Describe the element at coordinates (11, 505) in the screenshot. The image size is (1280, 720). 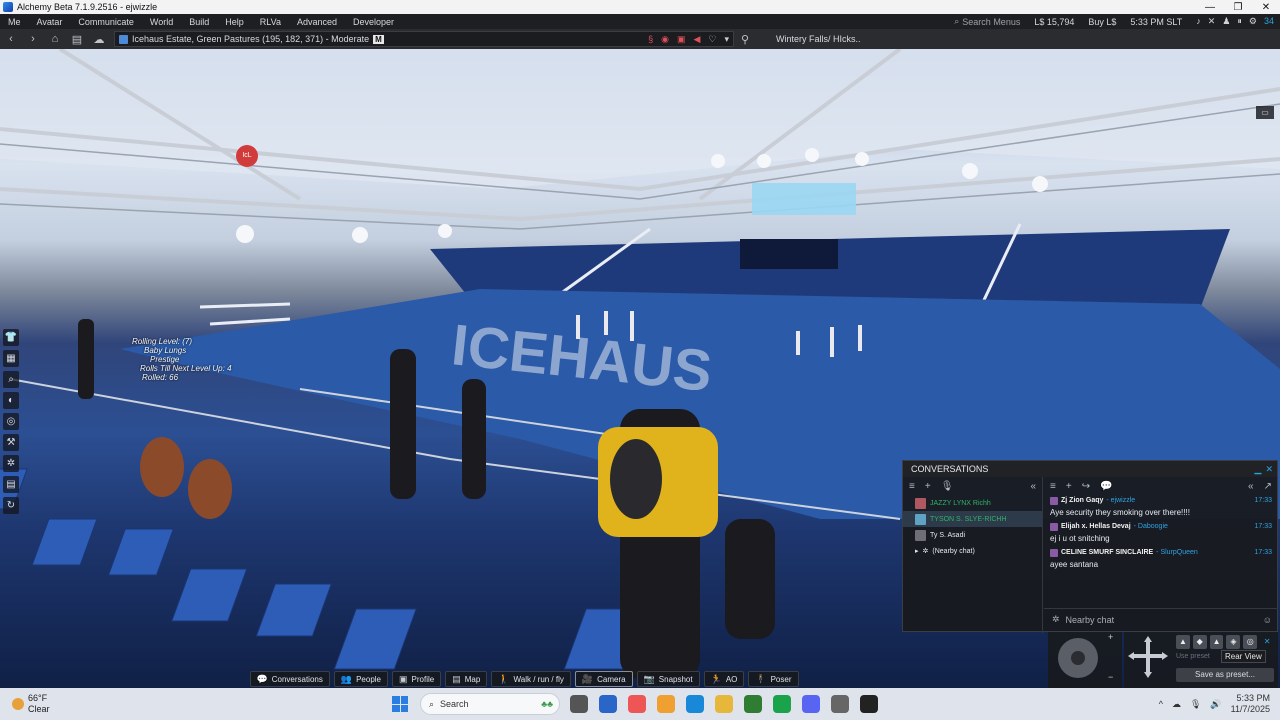
I see `refresh-icon: ↻` at that location.